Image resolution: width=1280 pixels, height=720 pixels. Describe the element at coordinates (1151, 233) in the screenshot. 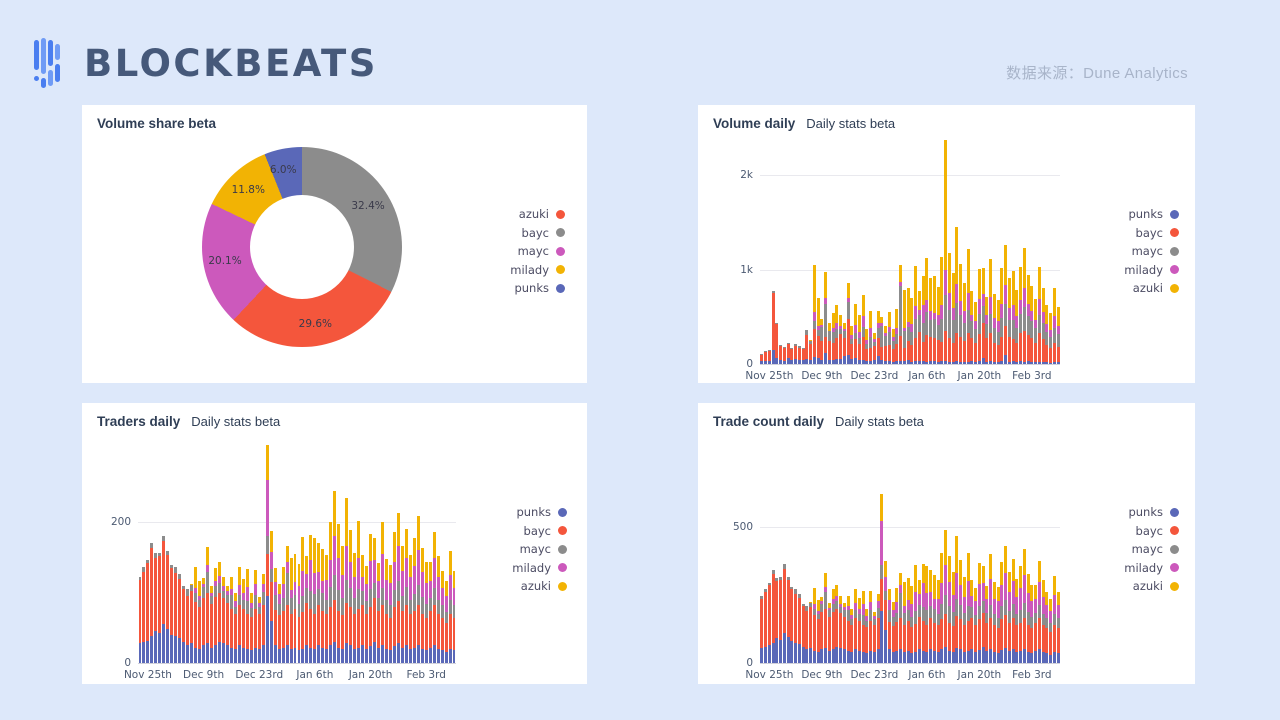

I see `legend-item-bayc: bayc` at that location.